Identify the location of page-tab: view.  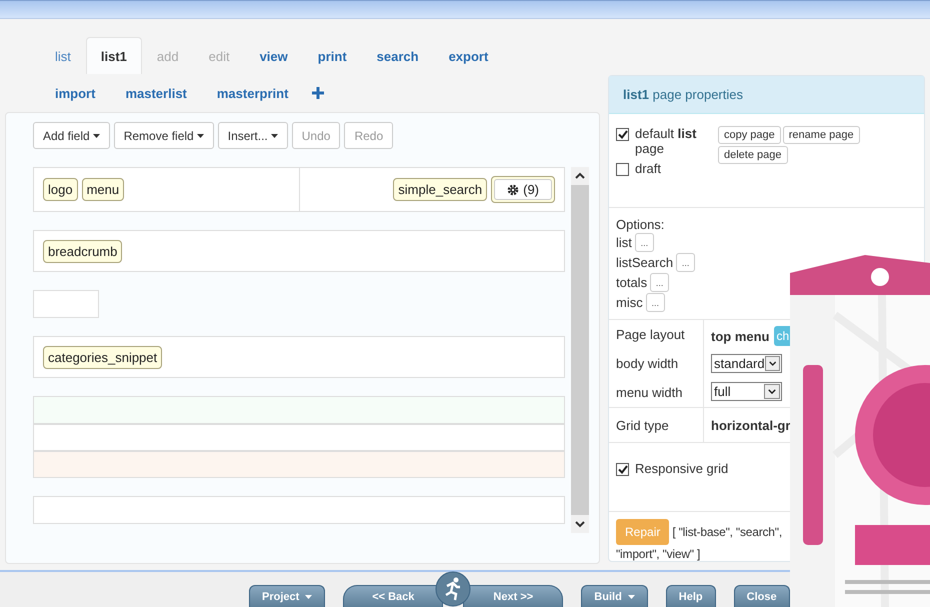
(273, 55).